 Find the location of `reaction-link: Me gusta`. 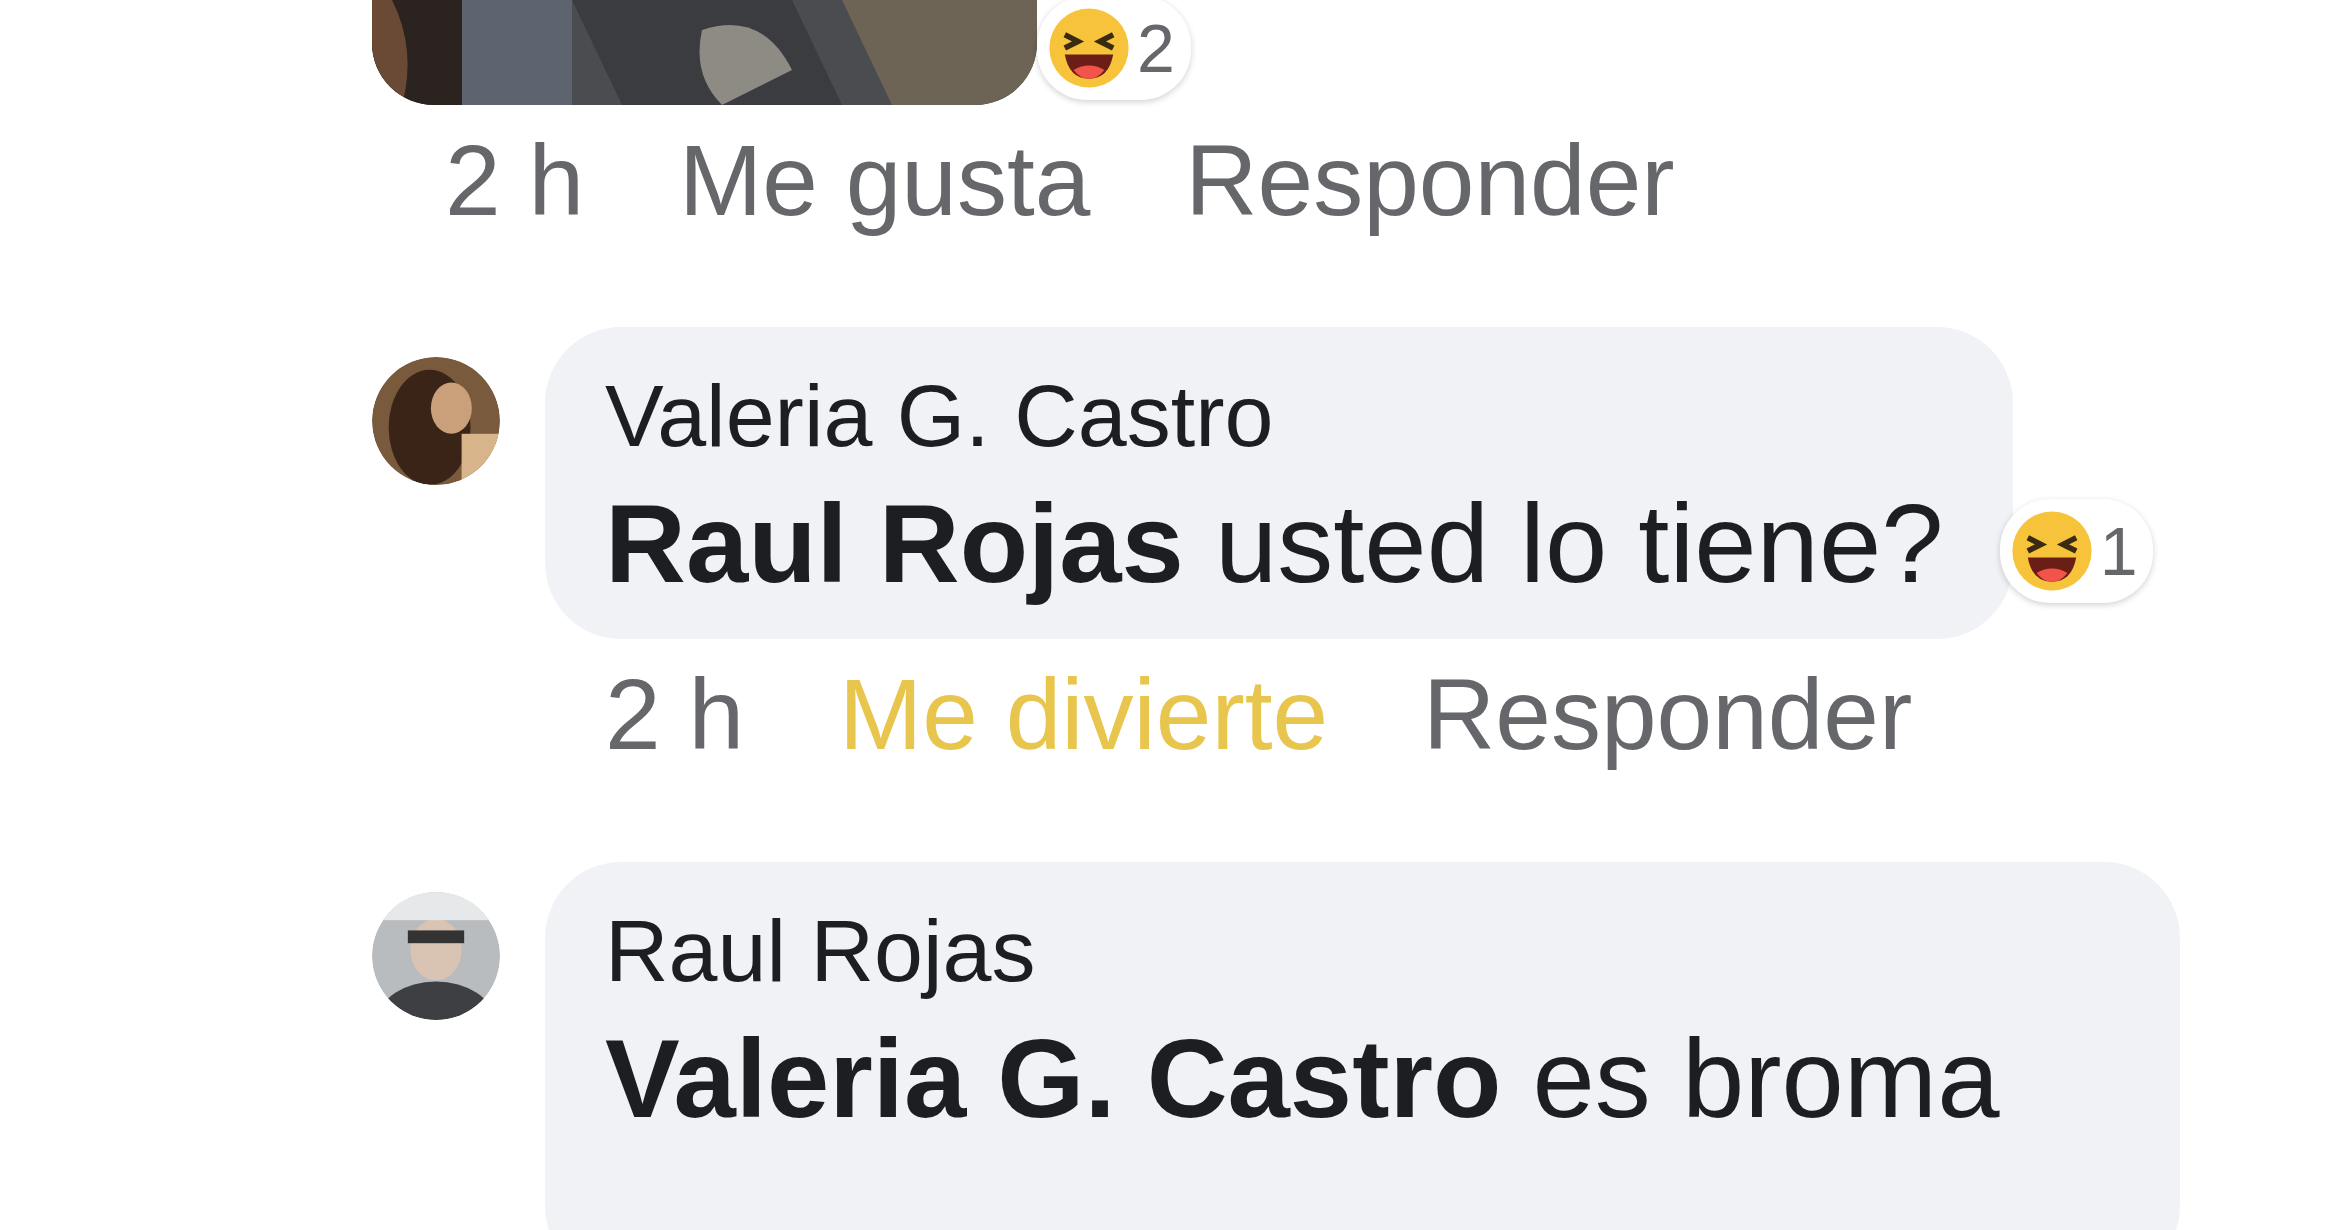

reaction-link: Me gusta is located at coordinates (885, 180).